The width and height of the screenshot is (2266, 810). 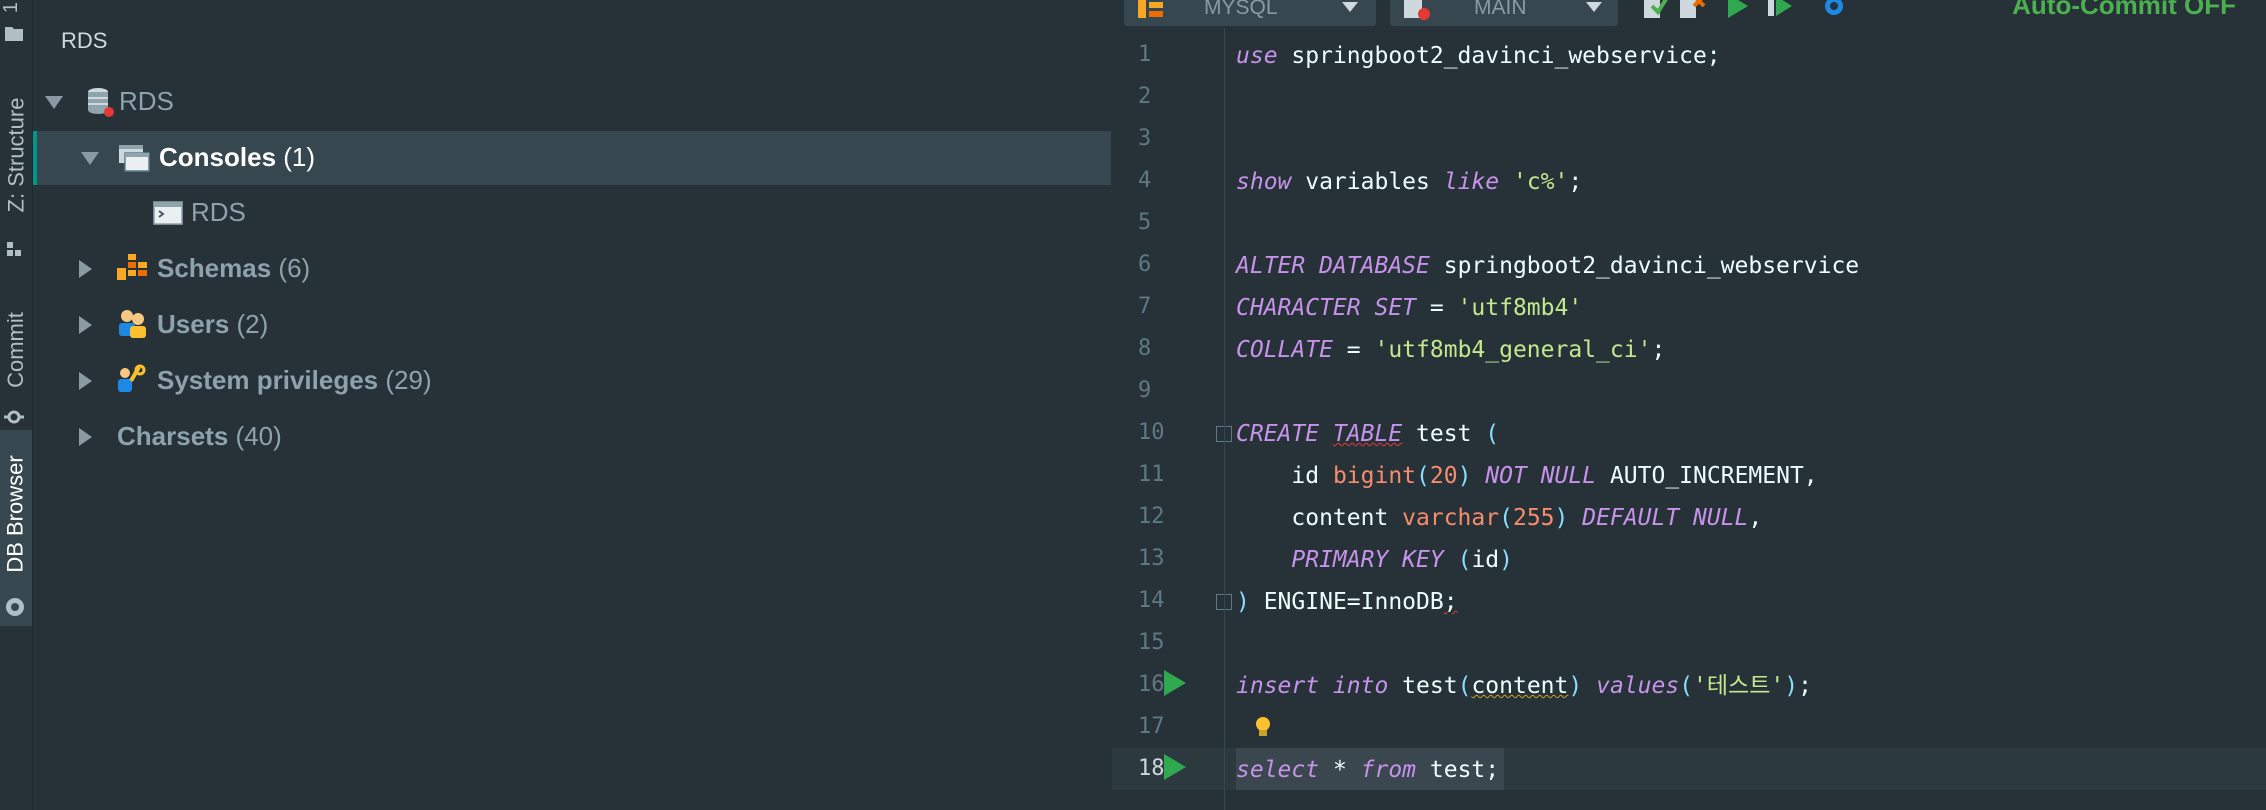 I want to click on line-number: 15, so click(x=1151, y=642).